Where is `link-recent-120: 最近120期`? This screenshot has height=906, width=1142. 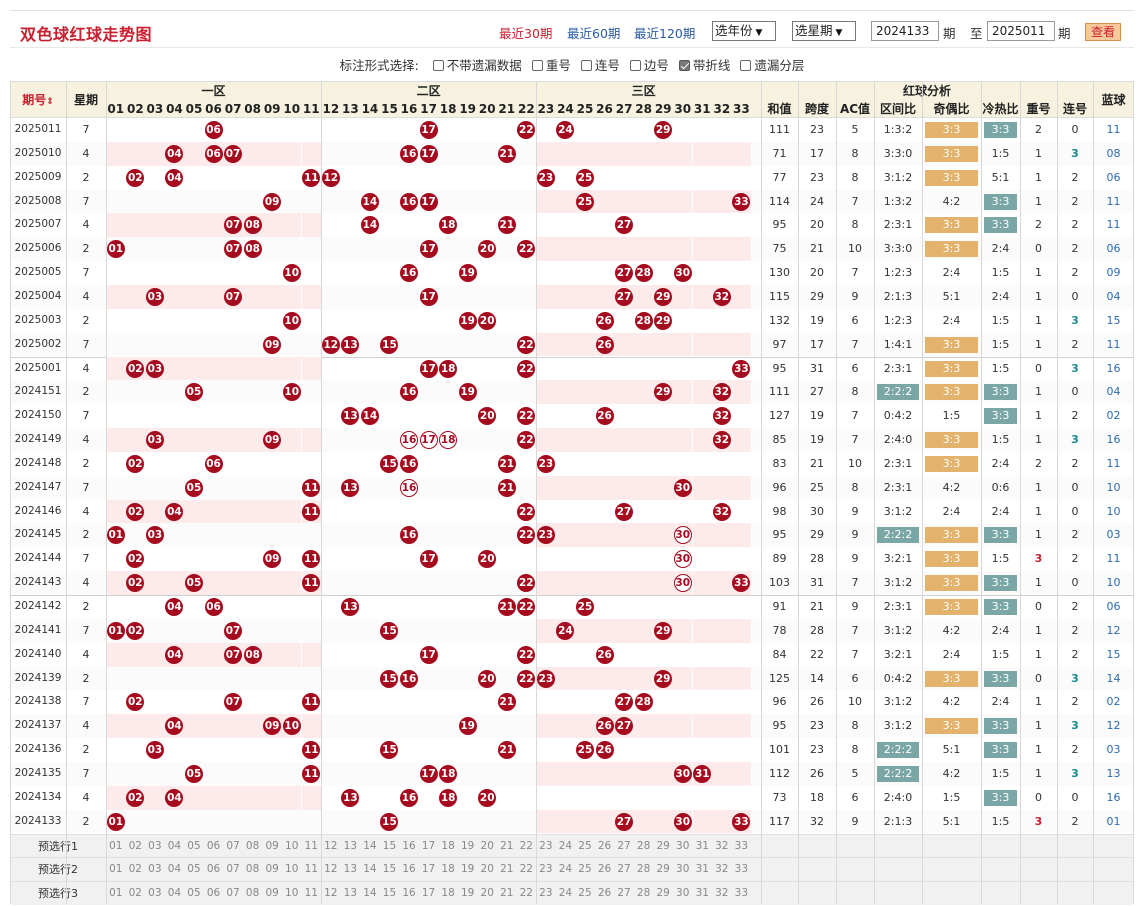 link-recent-120: 最近120期 is located at coordinates (664, 32).